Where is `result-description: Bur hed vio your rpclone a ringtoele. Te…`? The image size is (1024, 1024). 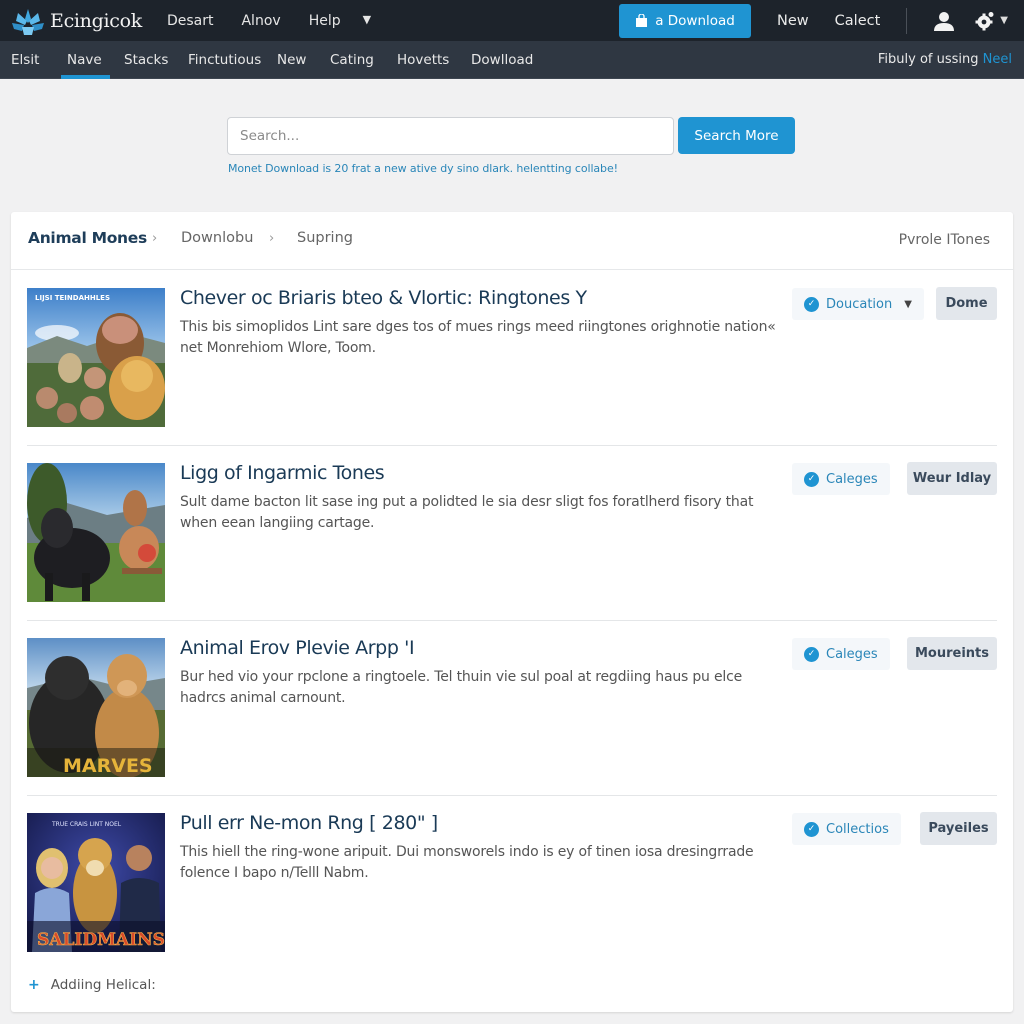 result-description: Bur hed vio your rpclone a ringtoele. Te… is located at coordinates (461, 687).